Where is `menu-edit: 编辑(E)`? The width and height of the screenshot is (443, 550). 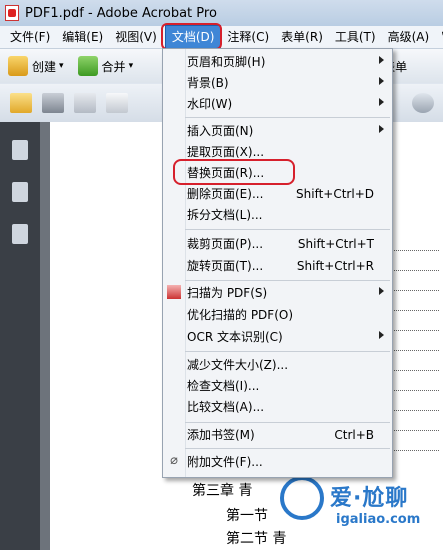 menu-edit: 编辑(E) is located at coordinates (82, 37).